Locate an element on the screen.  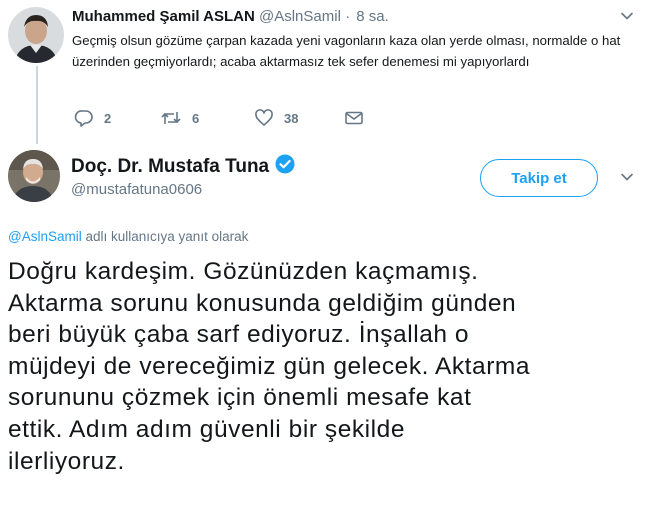
main-more-menu-button is located at coordinates (627, 179).